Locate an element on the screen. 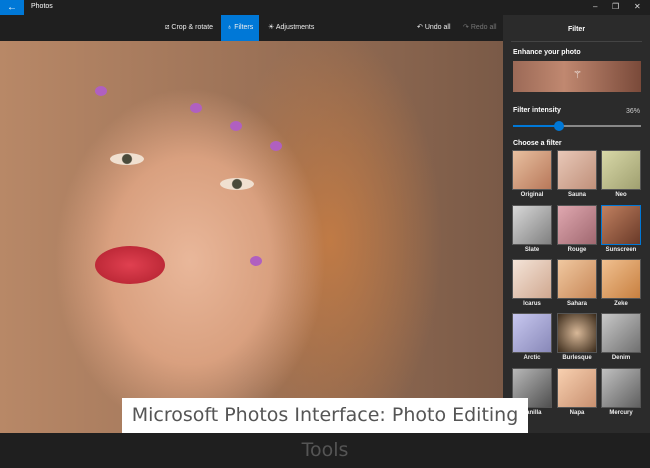  redo-all-button: ↷ Redo all is located at coordinates (480, 28).